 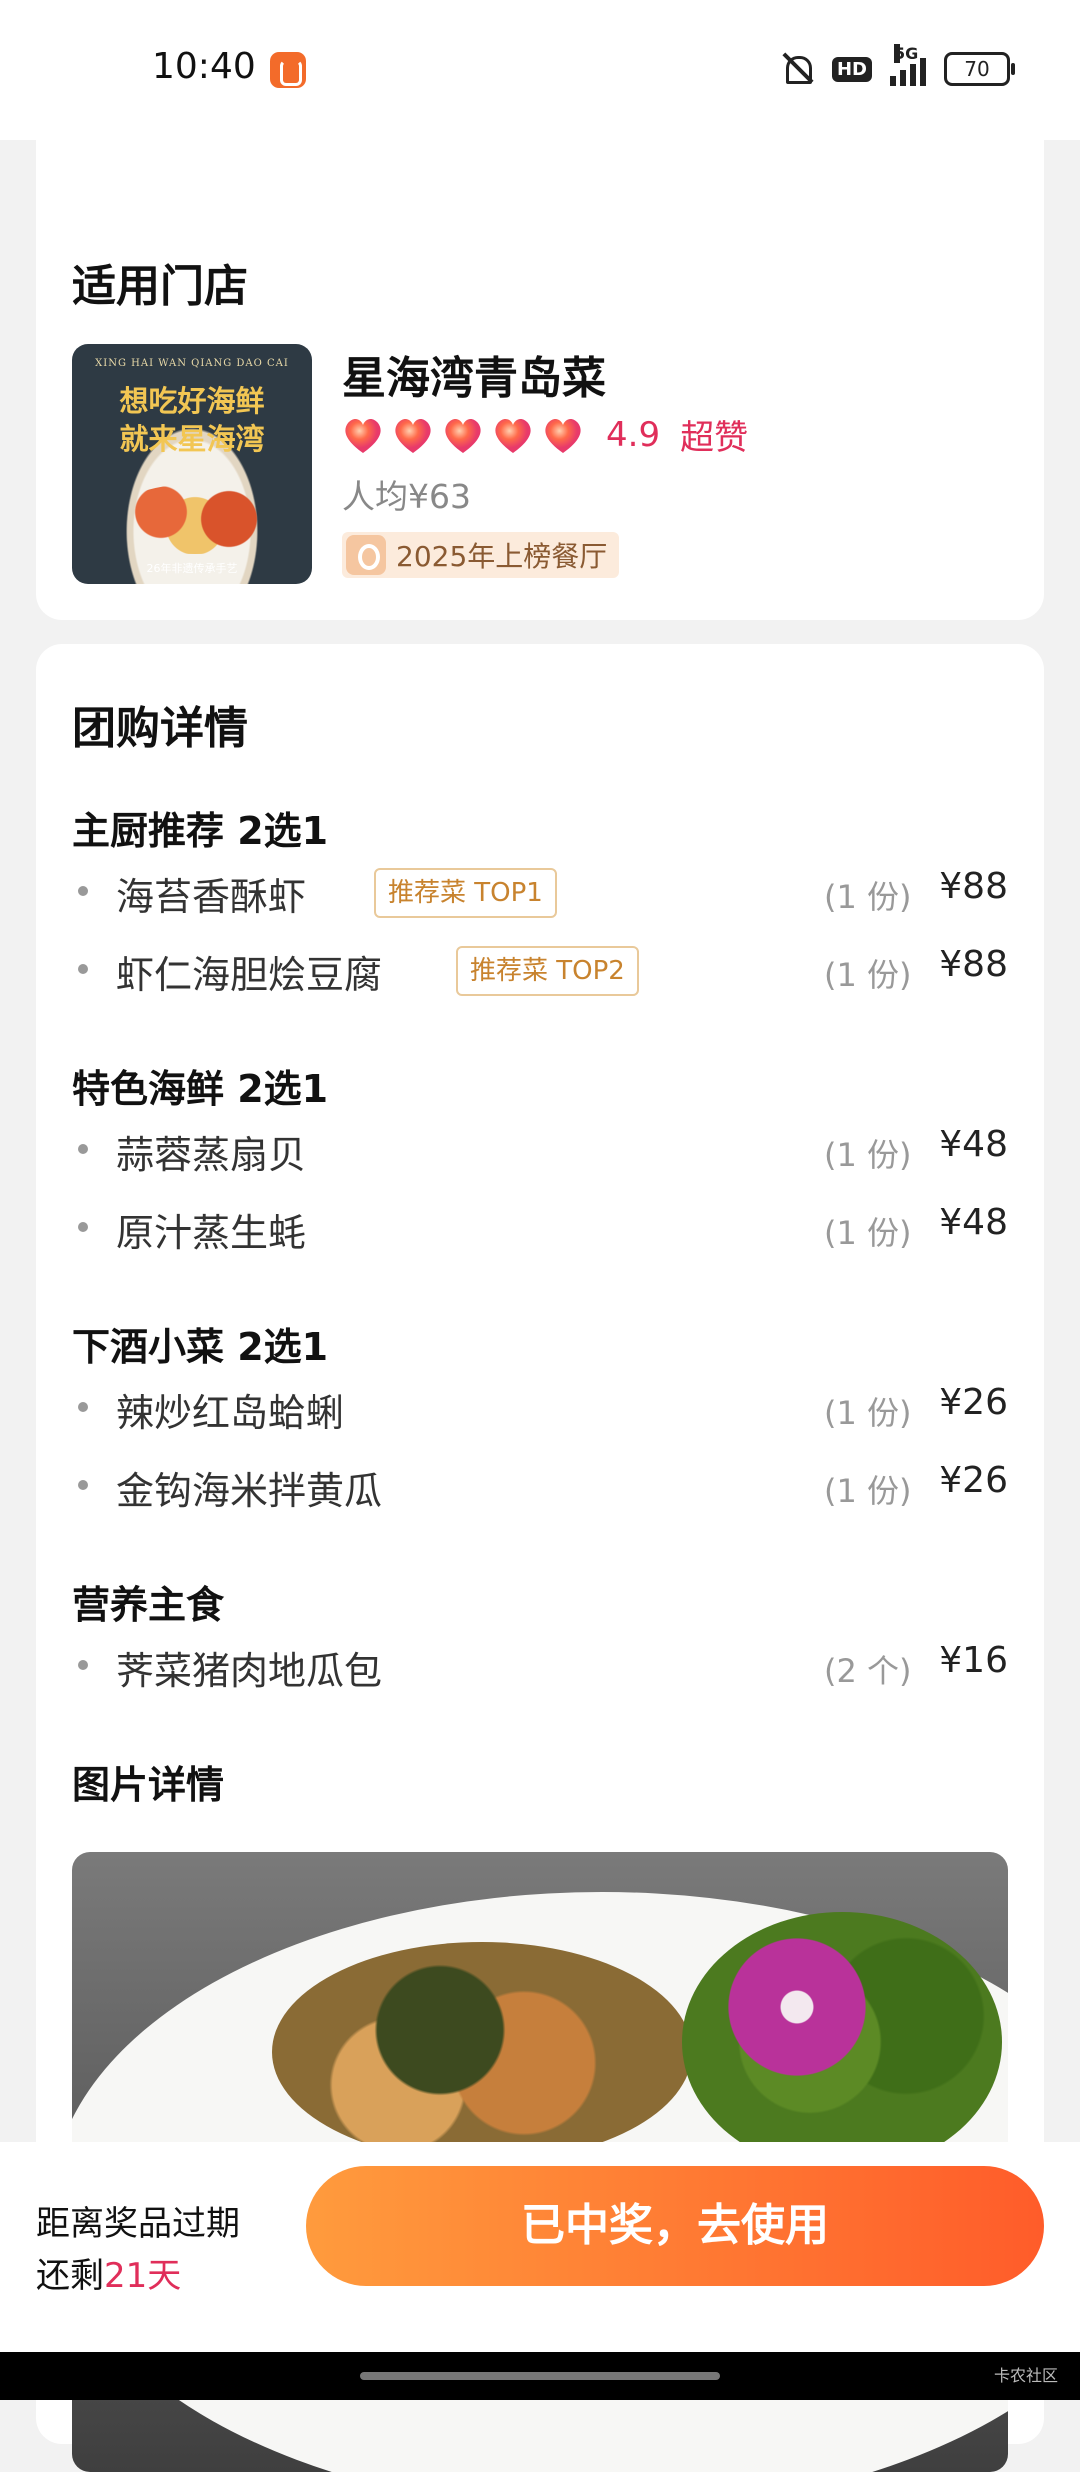 What do you see at coordinates (148, 1605) in the screenshot?
I see `group-title: 营养主食` at bounding box center [148, 1605].